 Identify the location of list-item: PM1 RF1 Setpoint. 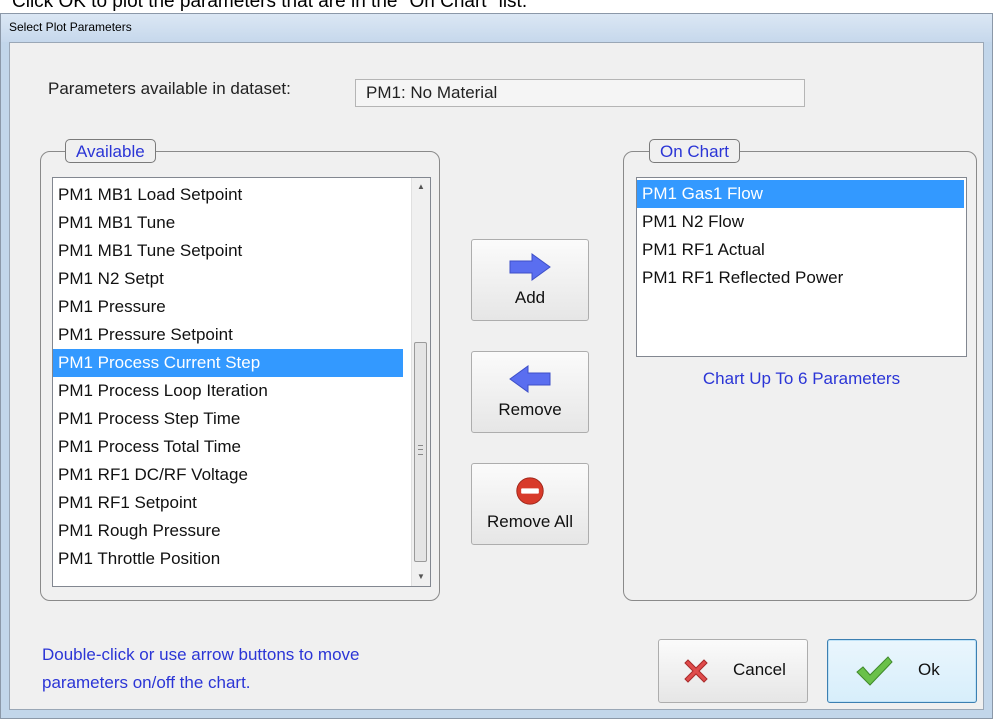
(228, 503).